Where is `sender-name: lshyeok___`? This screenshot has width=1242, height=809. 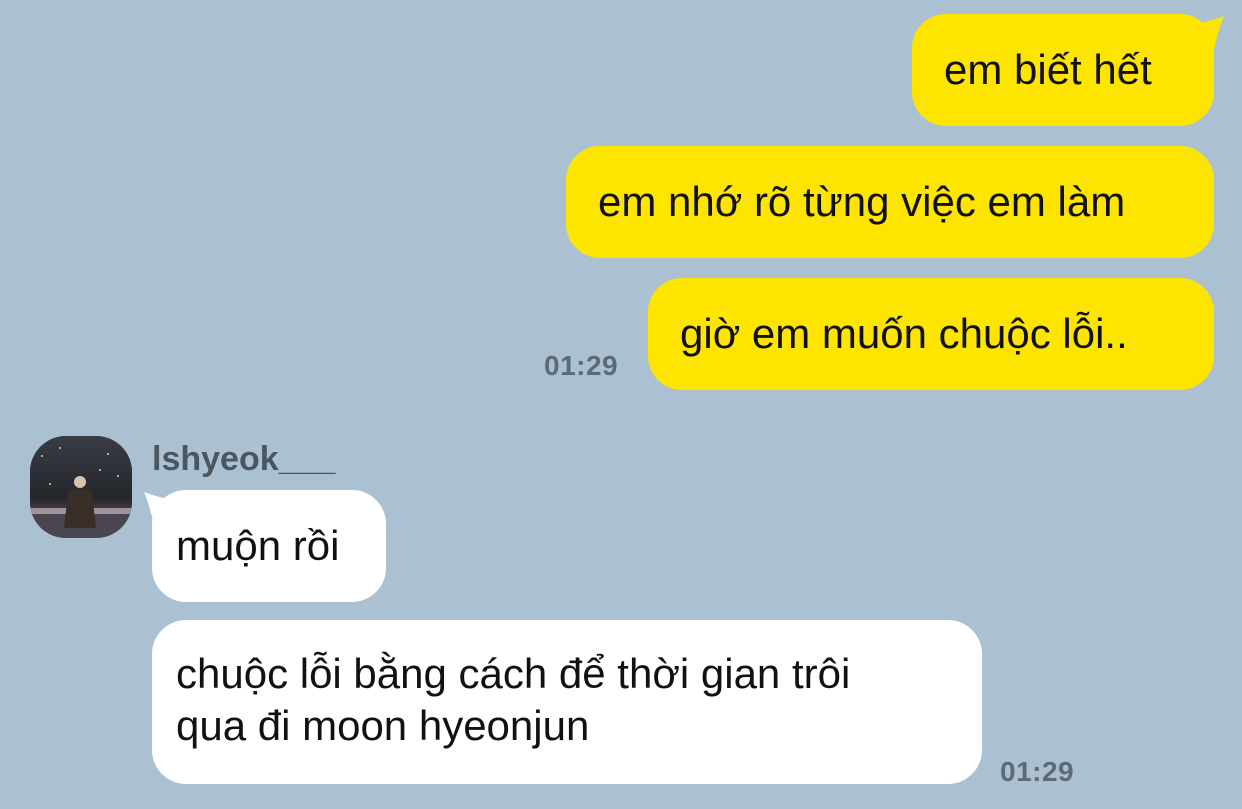
sender-name: lshyeok___ is located at coordinates (243, 459).